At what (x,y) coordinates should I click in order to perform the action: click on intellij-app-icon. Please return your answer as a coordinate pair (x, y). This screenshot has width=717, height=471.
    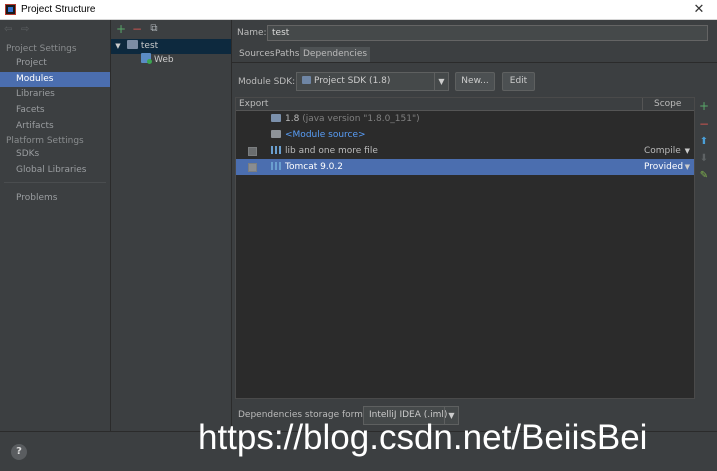
    Looking at the image, I should click on (10, 9).